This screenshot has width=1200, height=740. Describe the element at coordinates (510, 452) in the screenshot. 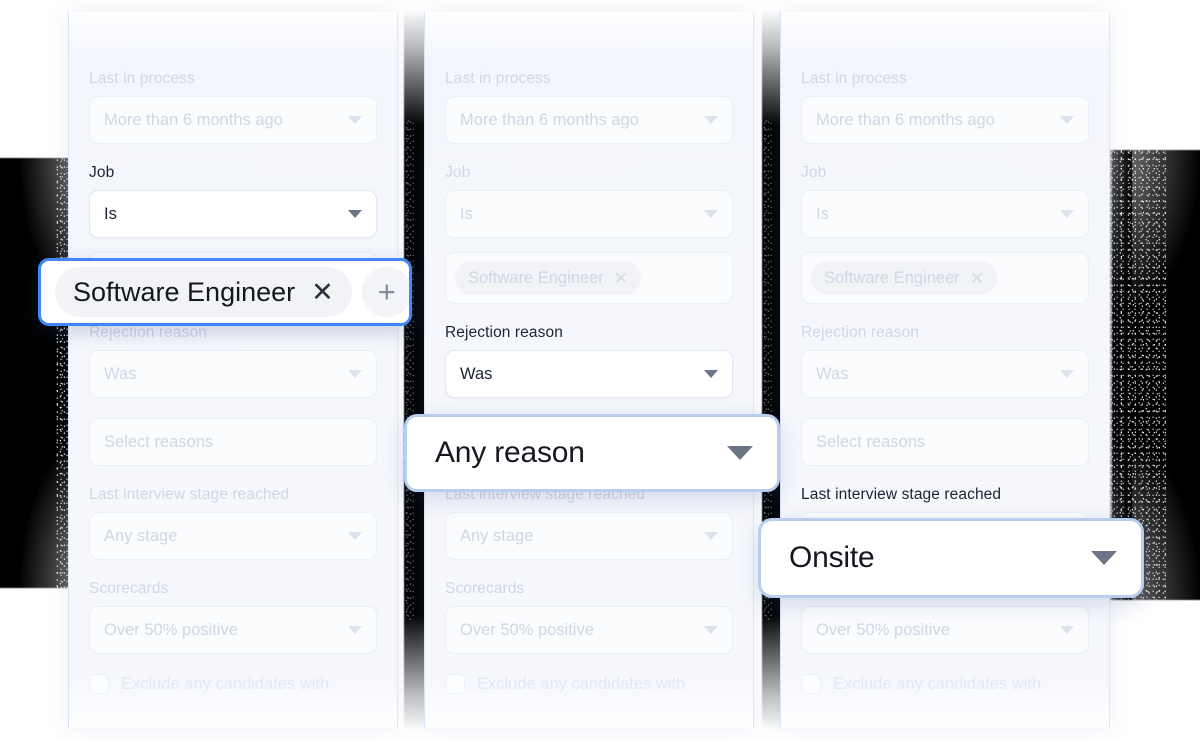

I see `callout-rejection-reason-value: Any reason` at that location.